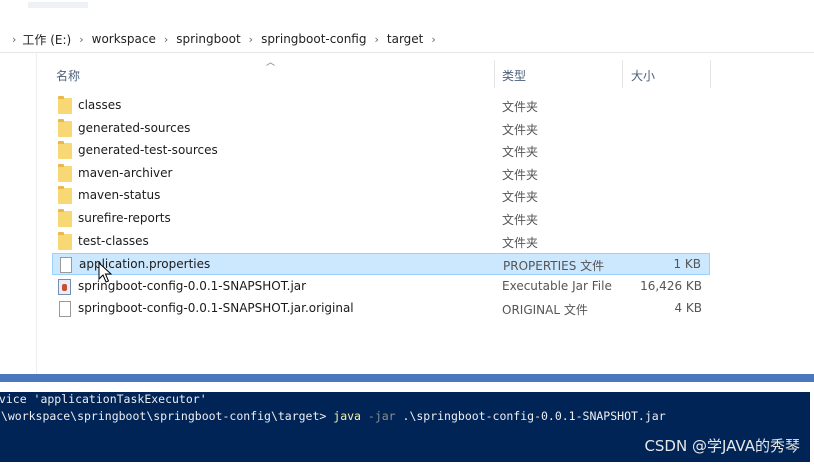 The width and height of the screenshot is (814, 468). Describe the element at coordinates (381, 196) in the screenshot. I see `file-row: maven-status 文件夹` at that location.